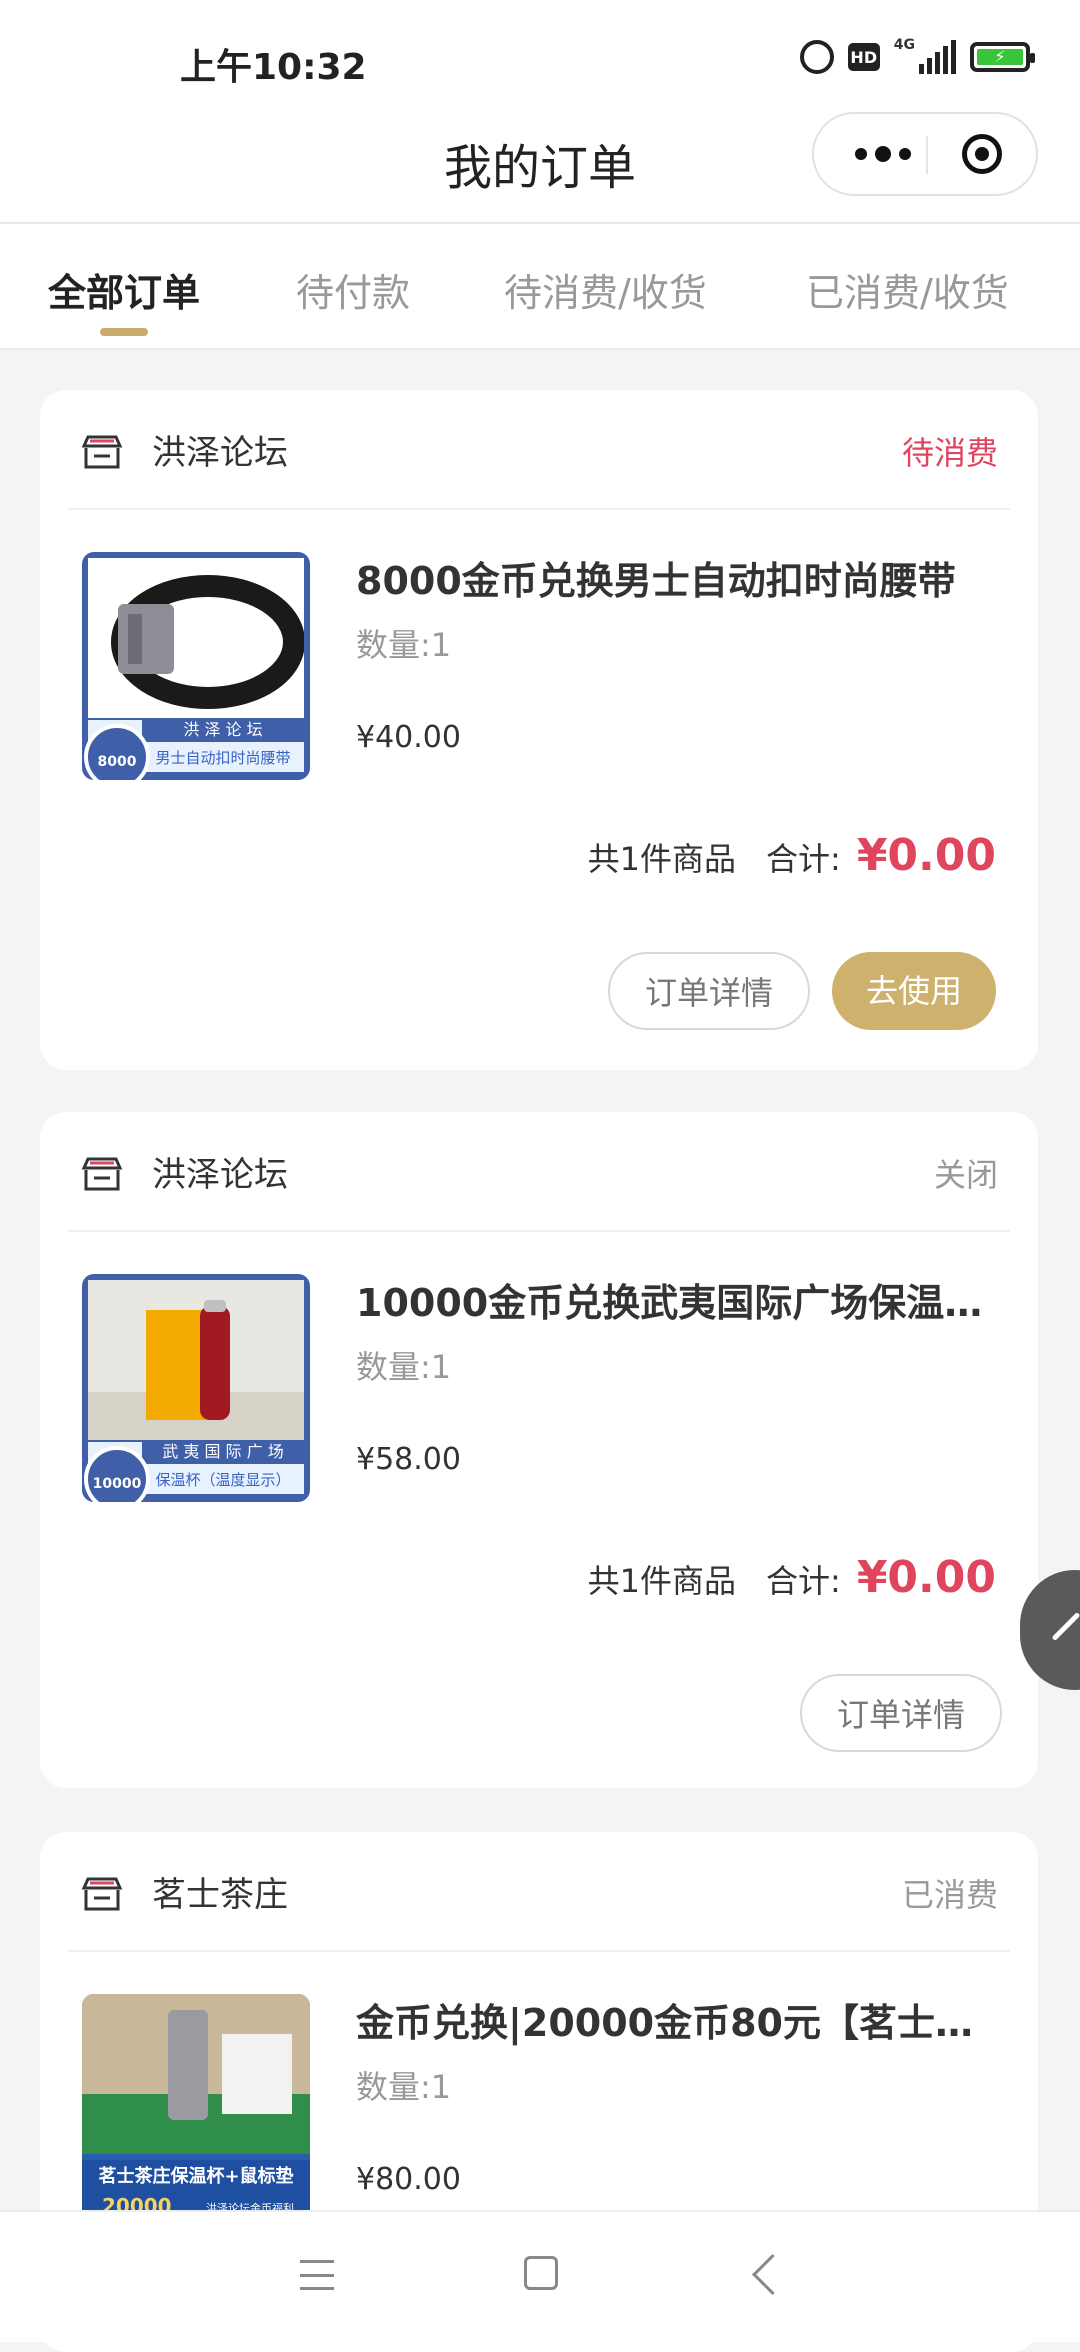  What do you see at coordinates (540, 55) in the screenshot?
I see `status-bar: 上午10:32 HD 4G ⚡` at bounding box center [540, 55].